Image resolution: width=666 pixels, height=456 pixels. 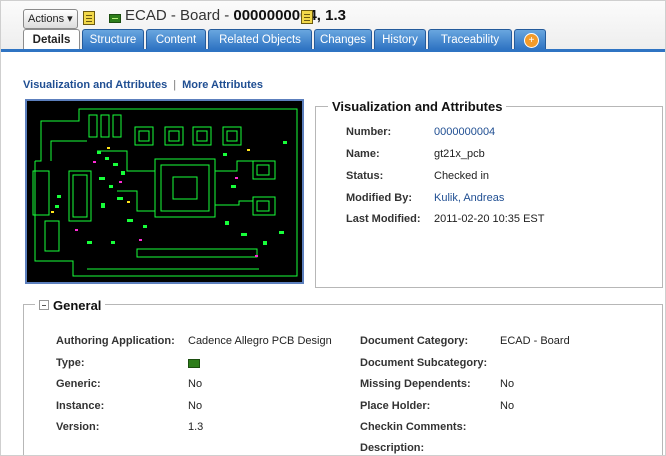 I want to click on general-label: Version:, so click(x=78, y=427).